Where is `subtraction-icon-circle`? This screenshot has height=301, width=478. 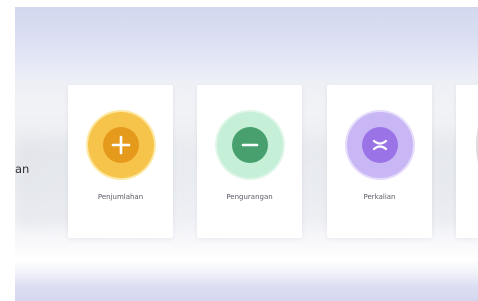
subtraction-icon-circle is located at coordinates (250, 145).